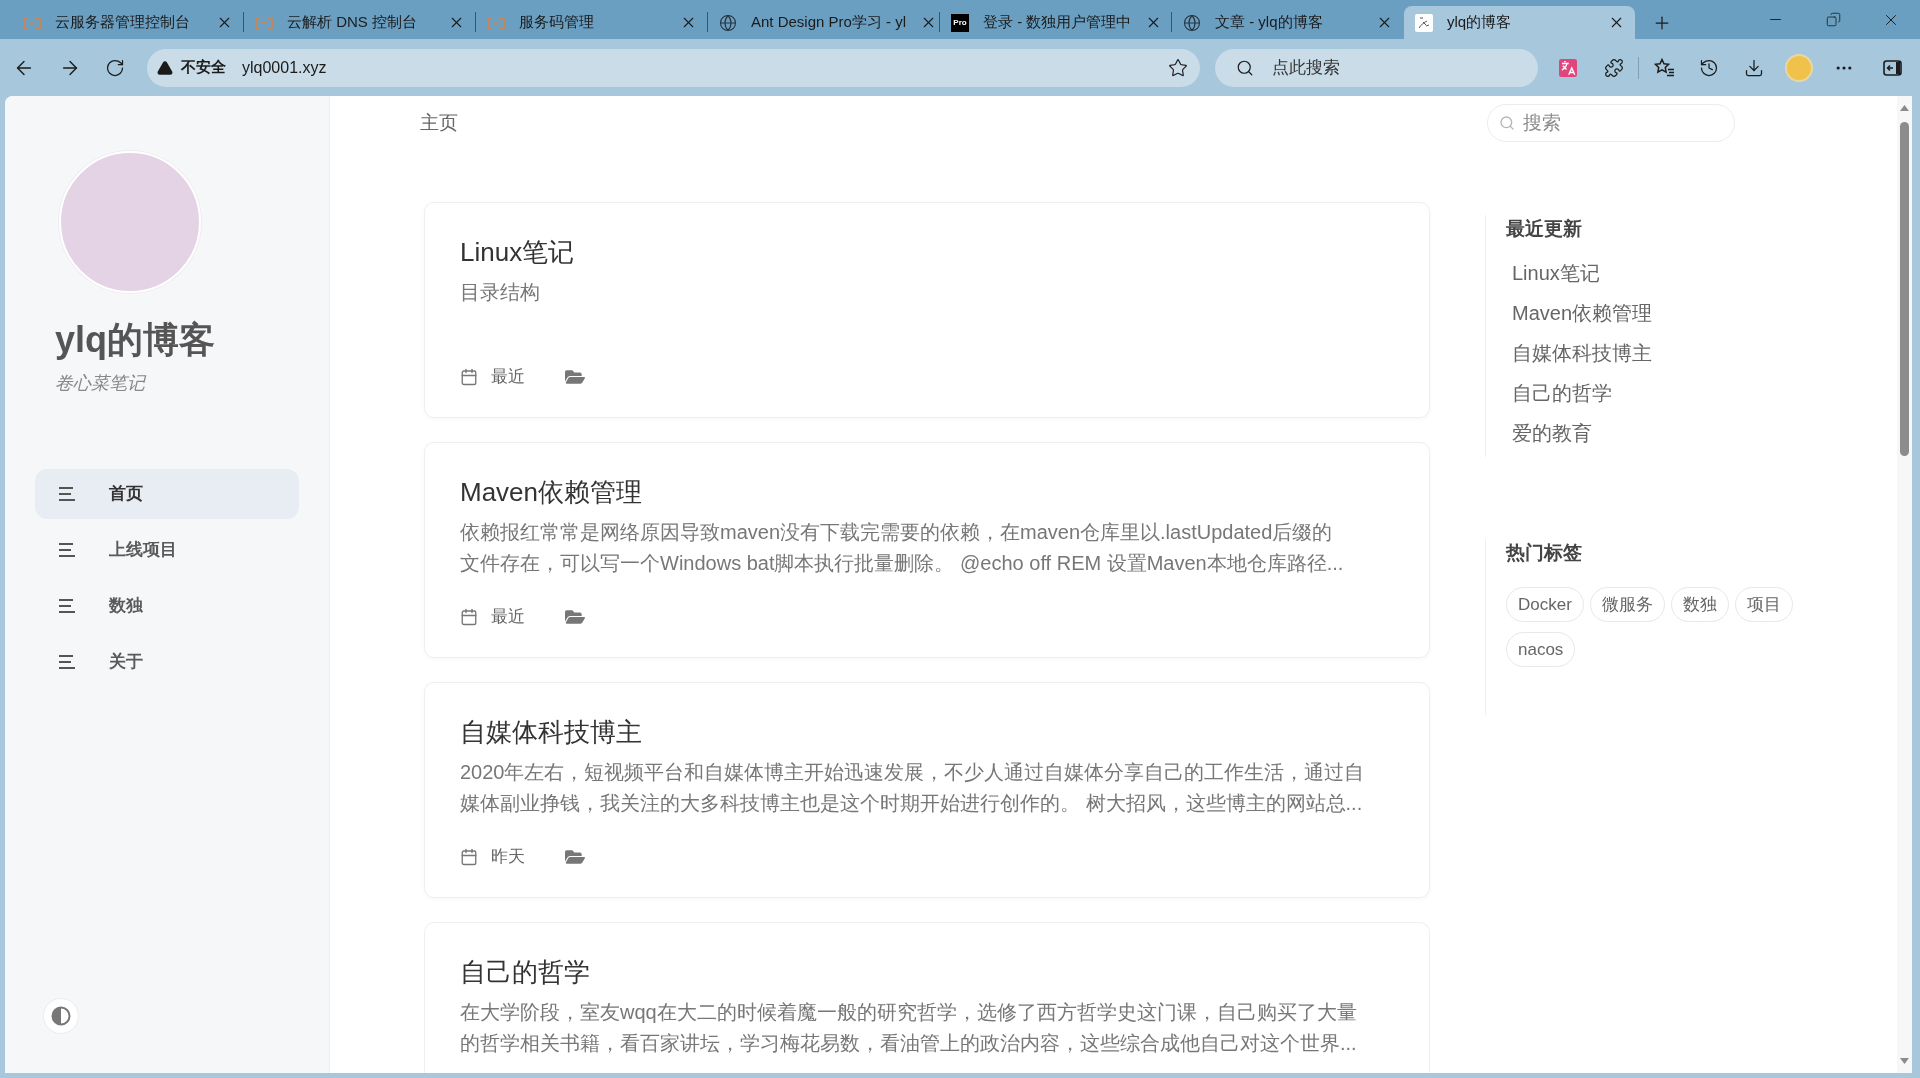 This screenshot has width=1920, height=1078. I want to click on restore-icon, so click(1833, 19).